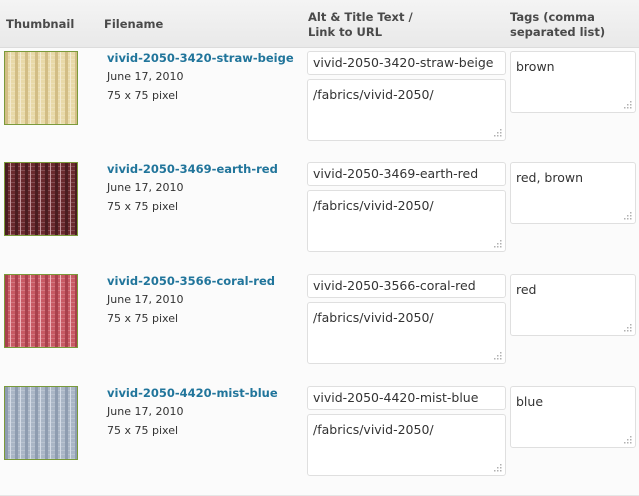 Image resolution: width=639 pixels, height=496 pixels. Describe the element at coordinates (403, 25) in the screenshot. I see `header-alt-text: Alt & Title Text / Link to URL` at that location.